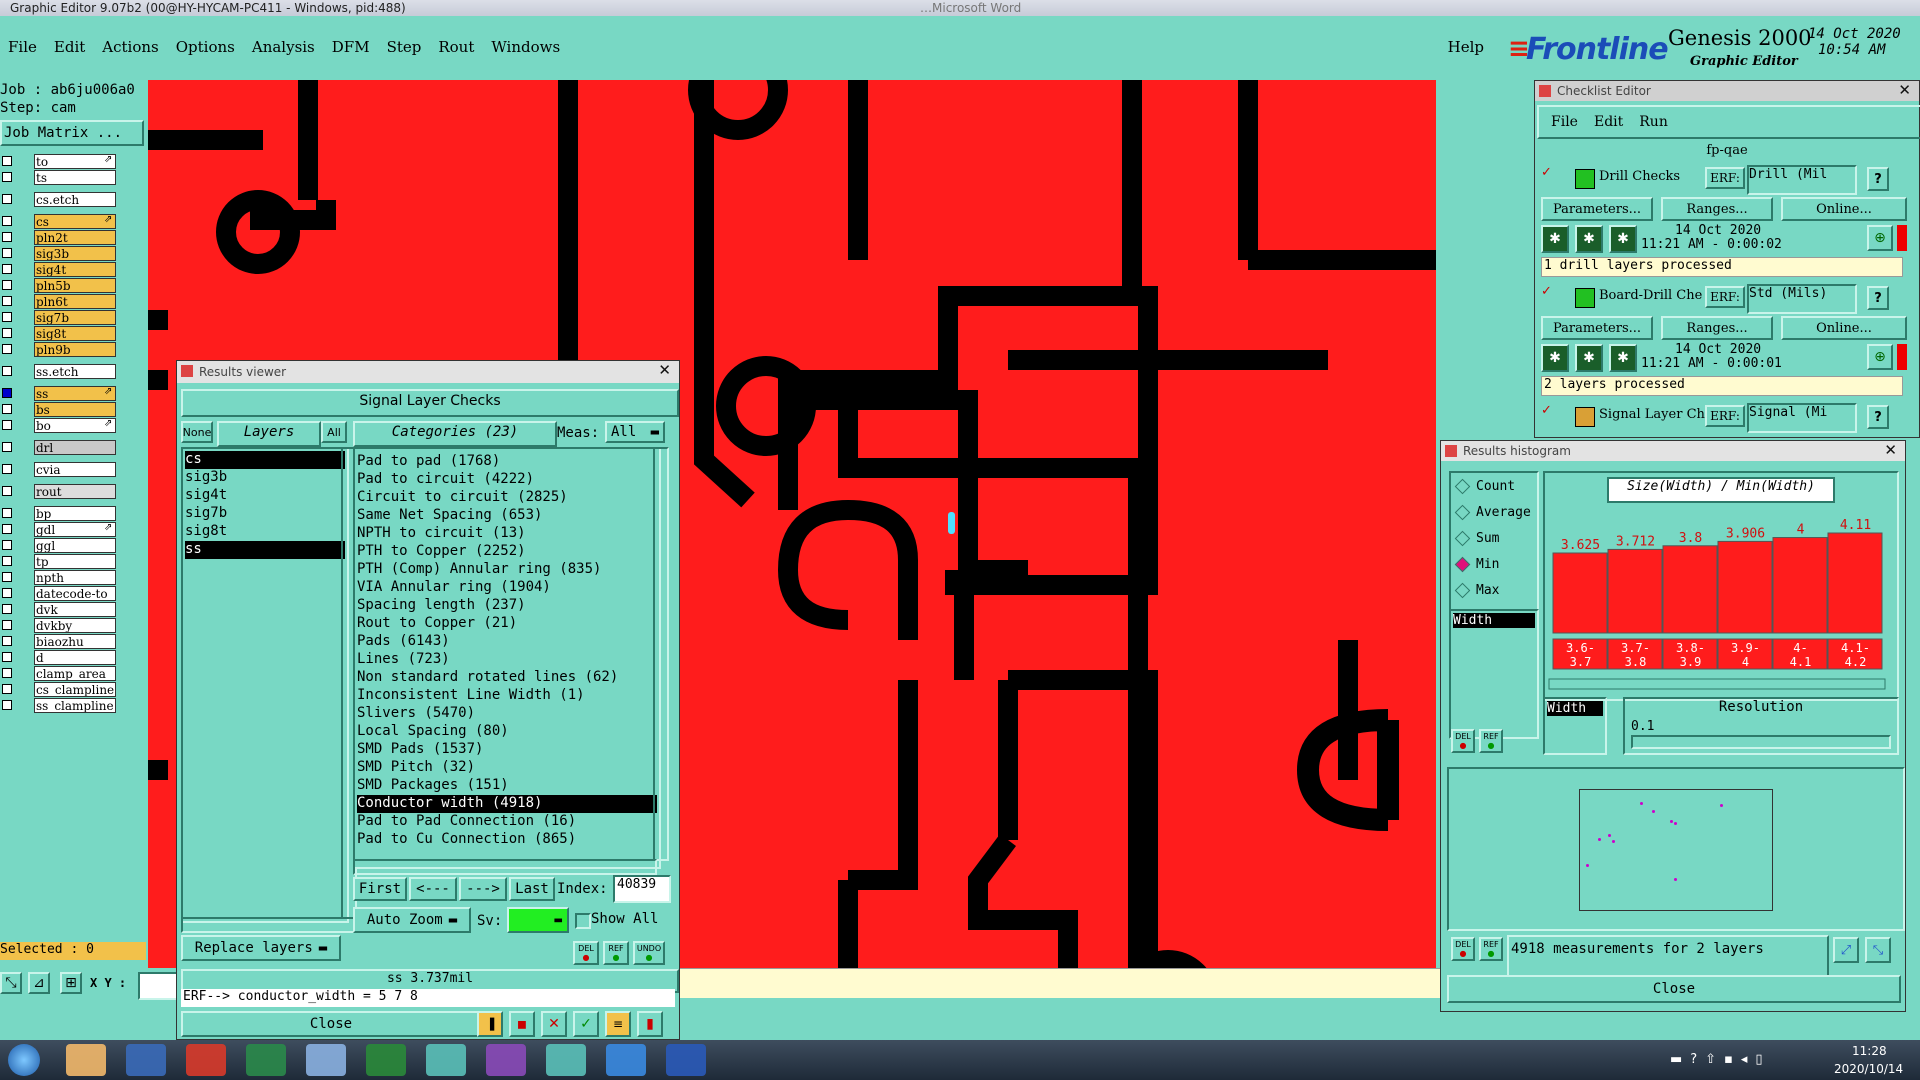  What do you see at coordinates (73, 593) in the screenshot?
I see `layer-row: datecode-to` at bounding box center [73, 593].